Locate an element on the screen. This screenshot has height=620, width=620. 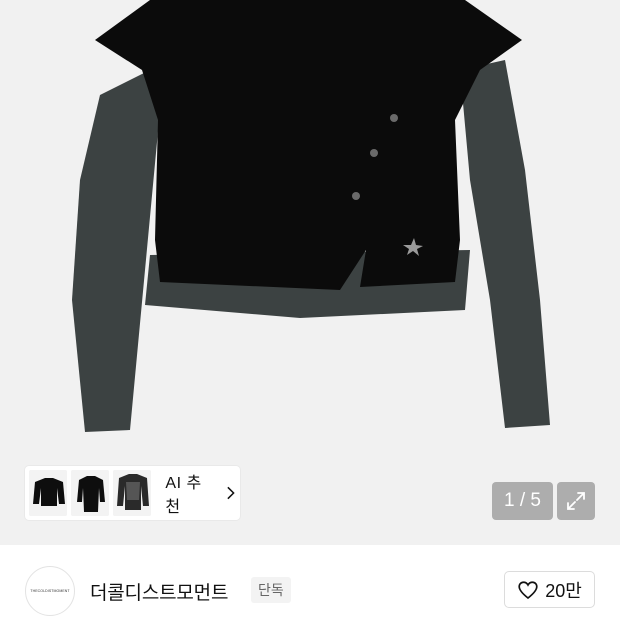
like-count: 20만 is located at coordinates (563, 590).